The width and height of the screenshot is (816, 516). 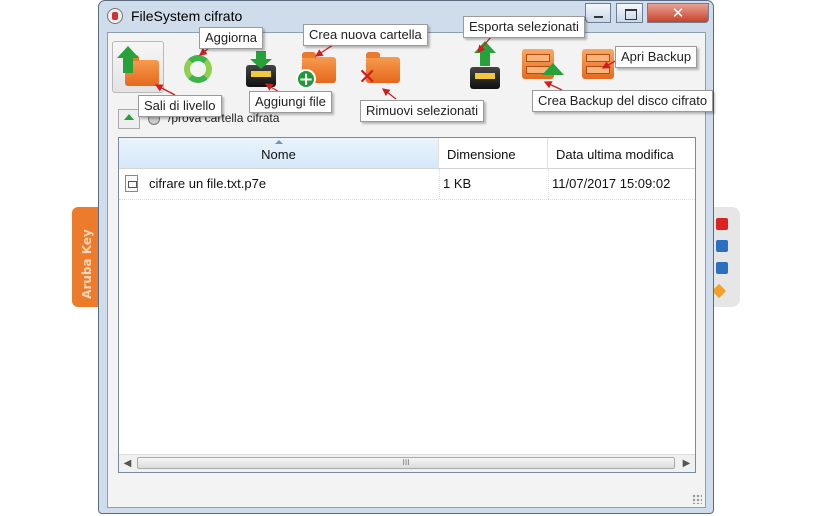 I want to click on list-header: Nome Dimensione Data ultima modifica, so click(x=407, y=153).